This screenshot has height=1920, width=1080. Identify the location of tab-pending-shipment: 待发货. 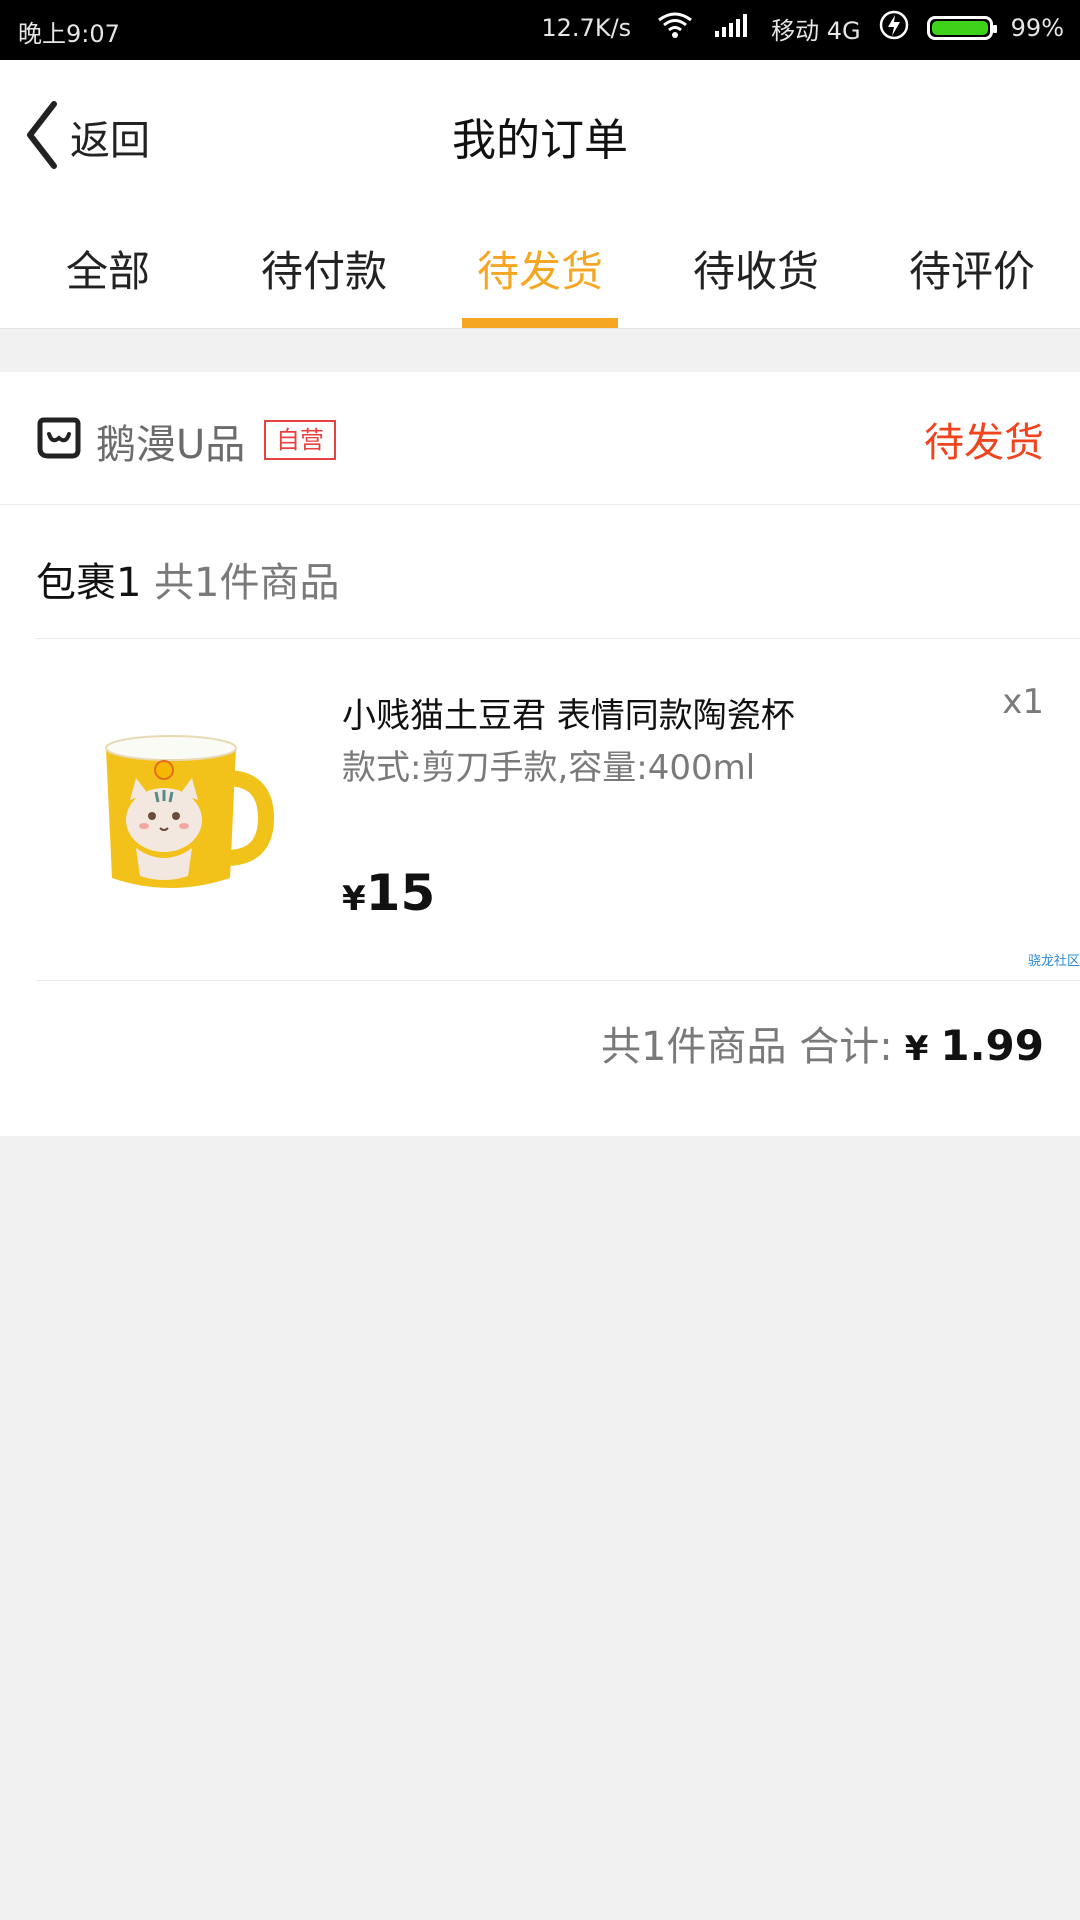
(540, 268).